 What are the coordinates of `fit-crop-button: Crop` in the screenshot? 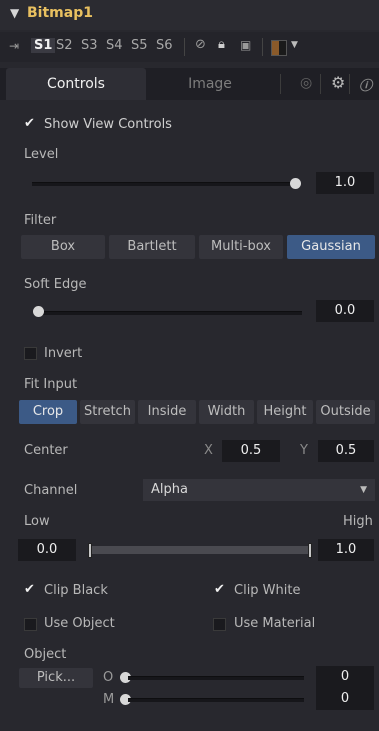 It's located at (48, 412).